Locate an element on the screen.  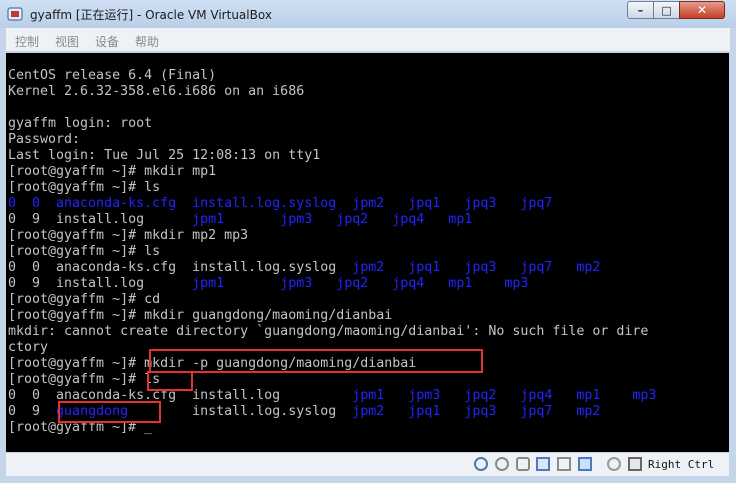
maximize-icon: □ is located at coordinates (666, 10).